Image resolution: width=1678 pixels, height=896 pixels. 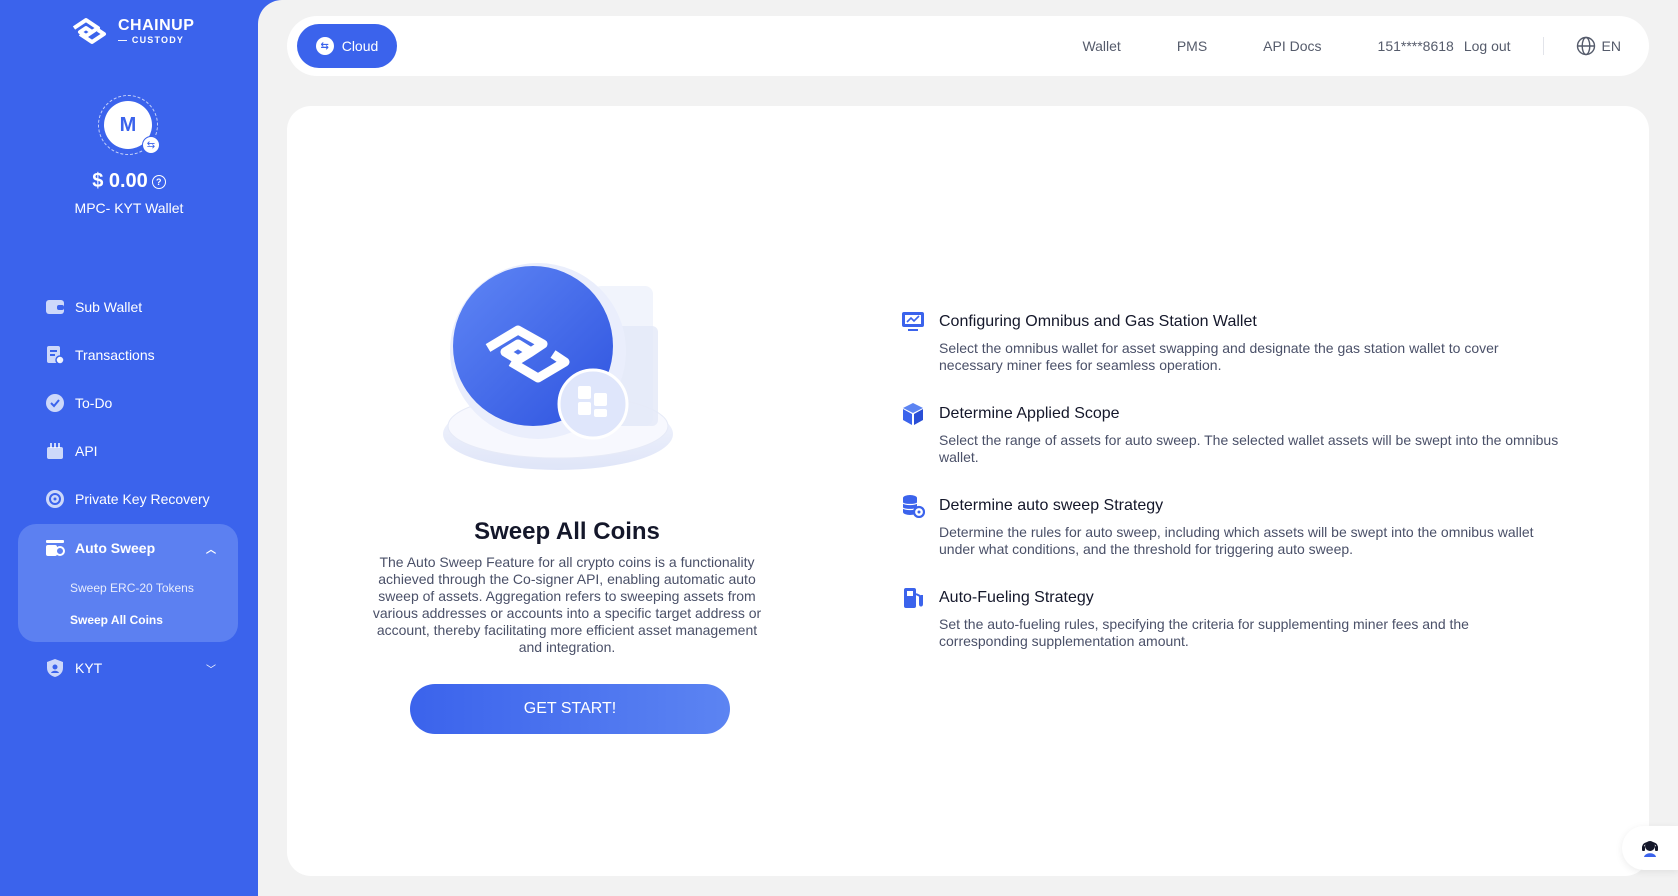 What do you see at coordinates (55, 307) in the screenshot?
I see `wallet-icon` at bounding box center [55, 307].